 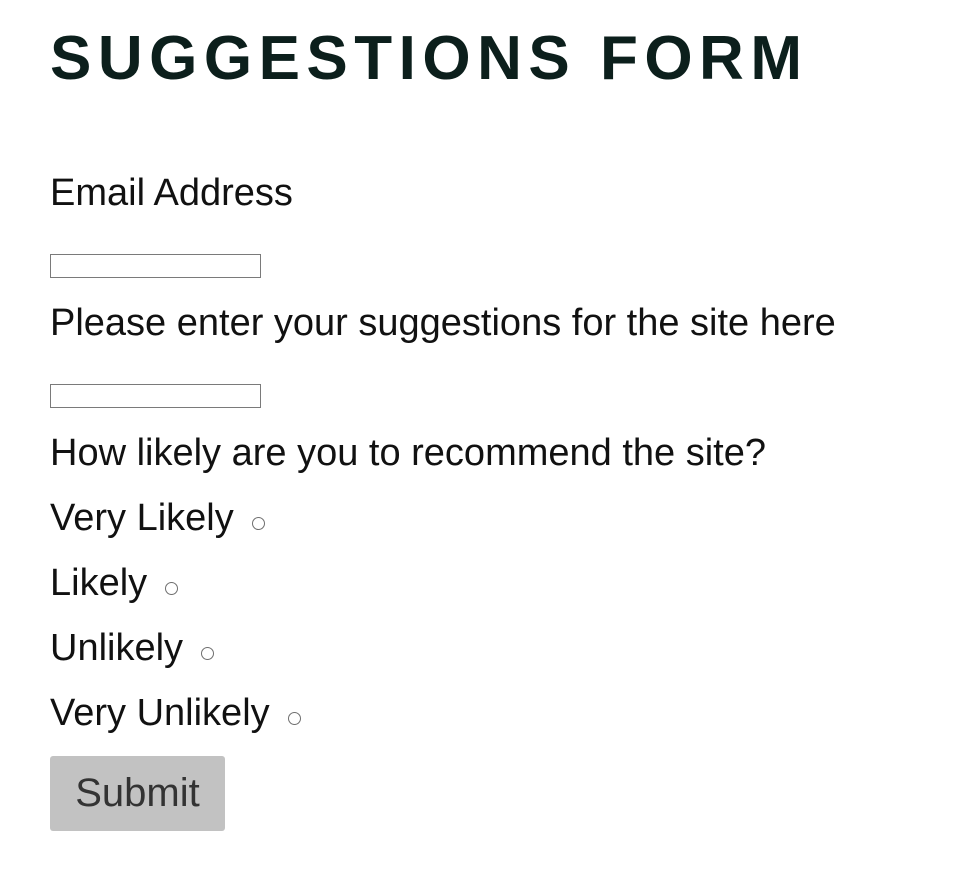 I want to click on option-label: Unlikely, so click(x=117, y=648).